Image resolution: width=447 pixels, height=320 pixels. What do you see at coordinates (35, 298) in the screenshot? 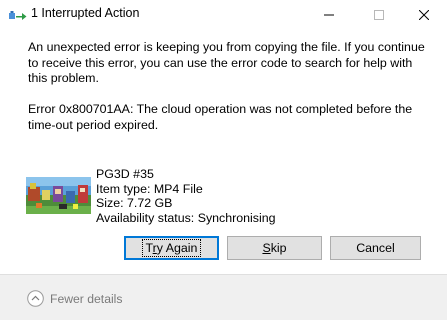
I see `chevron-up-circle-icon` at bounding box center [35, 298].